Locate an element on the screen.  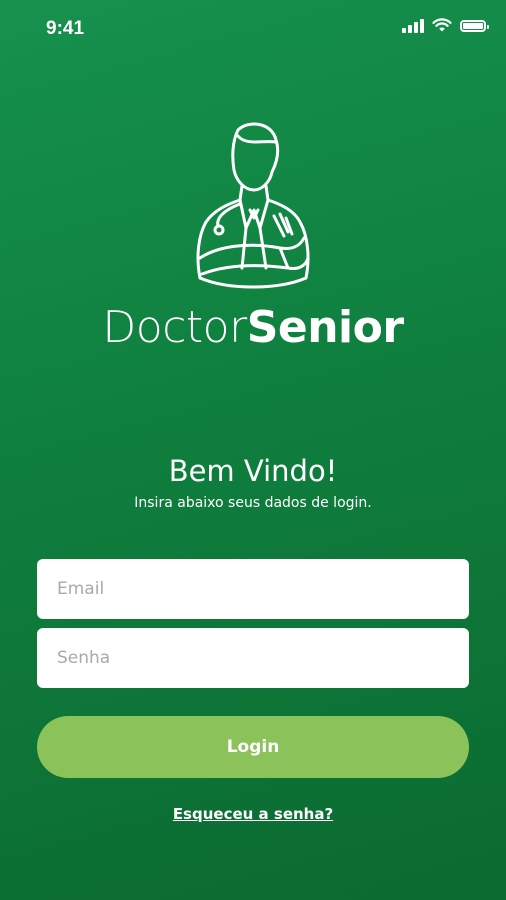
password-input is located at coordinates (253, 658).